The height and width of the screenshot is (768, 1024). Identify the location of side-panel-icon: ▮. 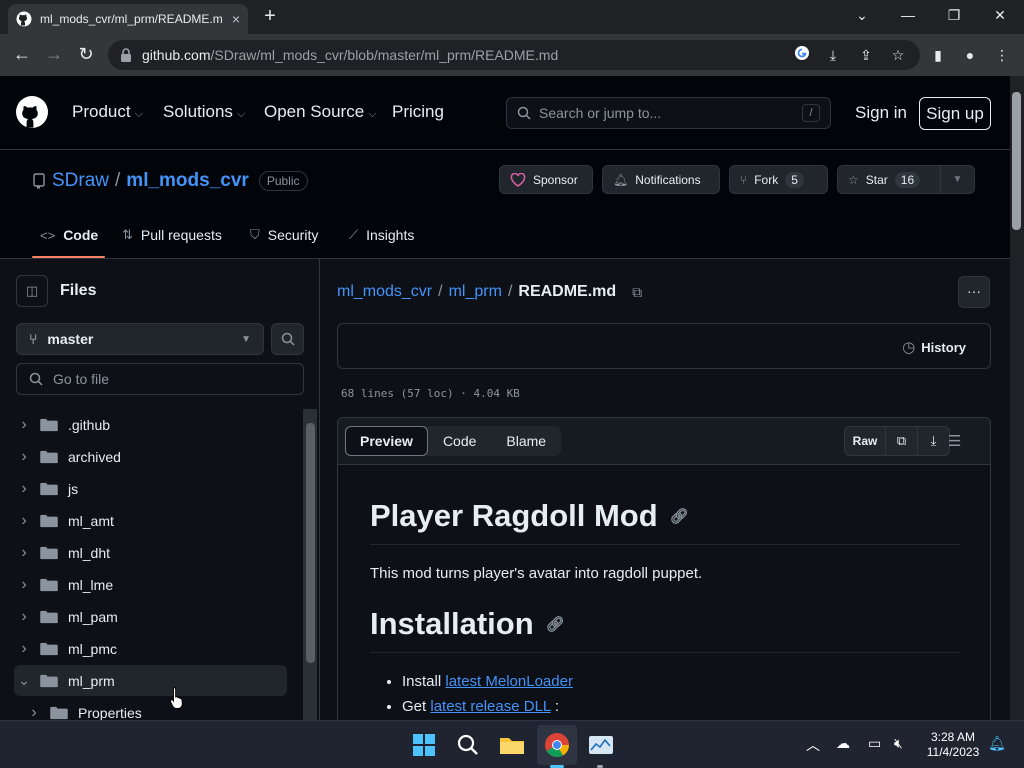
(938, 55).